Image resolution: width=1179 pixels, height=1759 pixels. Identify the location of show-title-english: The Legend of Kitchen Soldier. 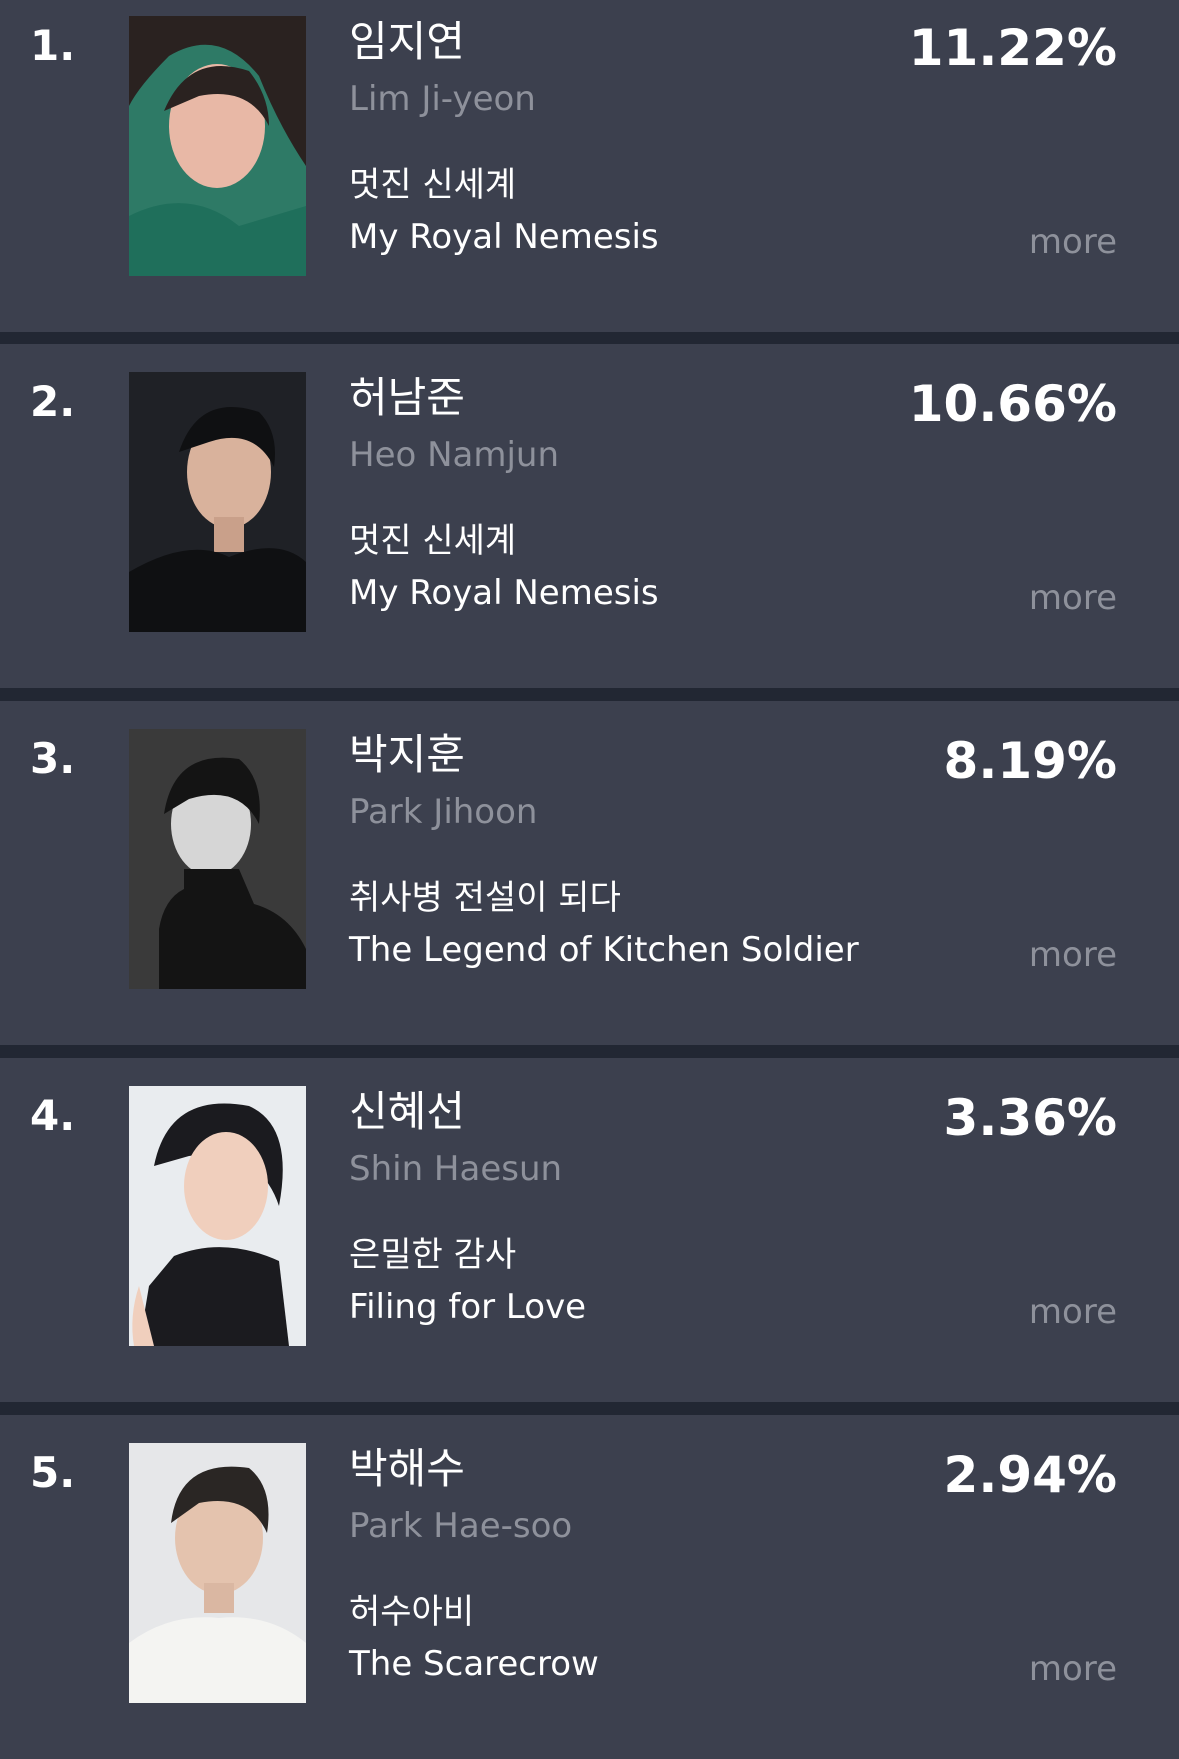
(604, 950).